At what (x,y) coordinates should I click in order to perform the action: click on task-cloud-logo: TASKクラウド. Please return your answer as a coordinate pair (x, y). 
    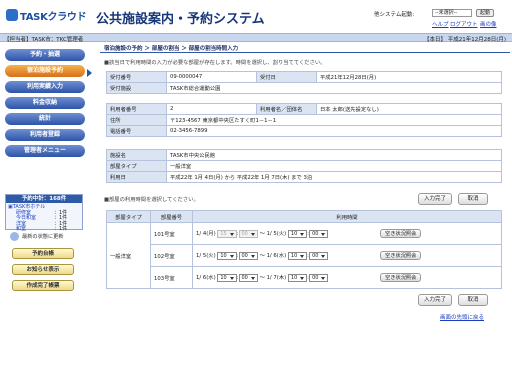
    Looking at the image, I should click on (48, 15).